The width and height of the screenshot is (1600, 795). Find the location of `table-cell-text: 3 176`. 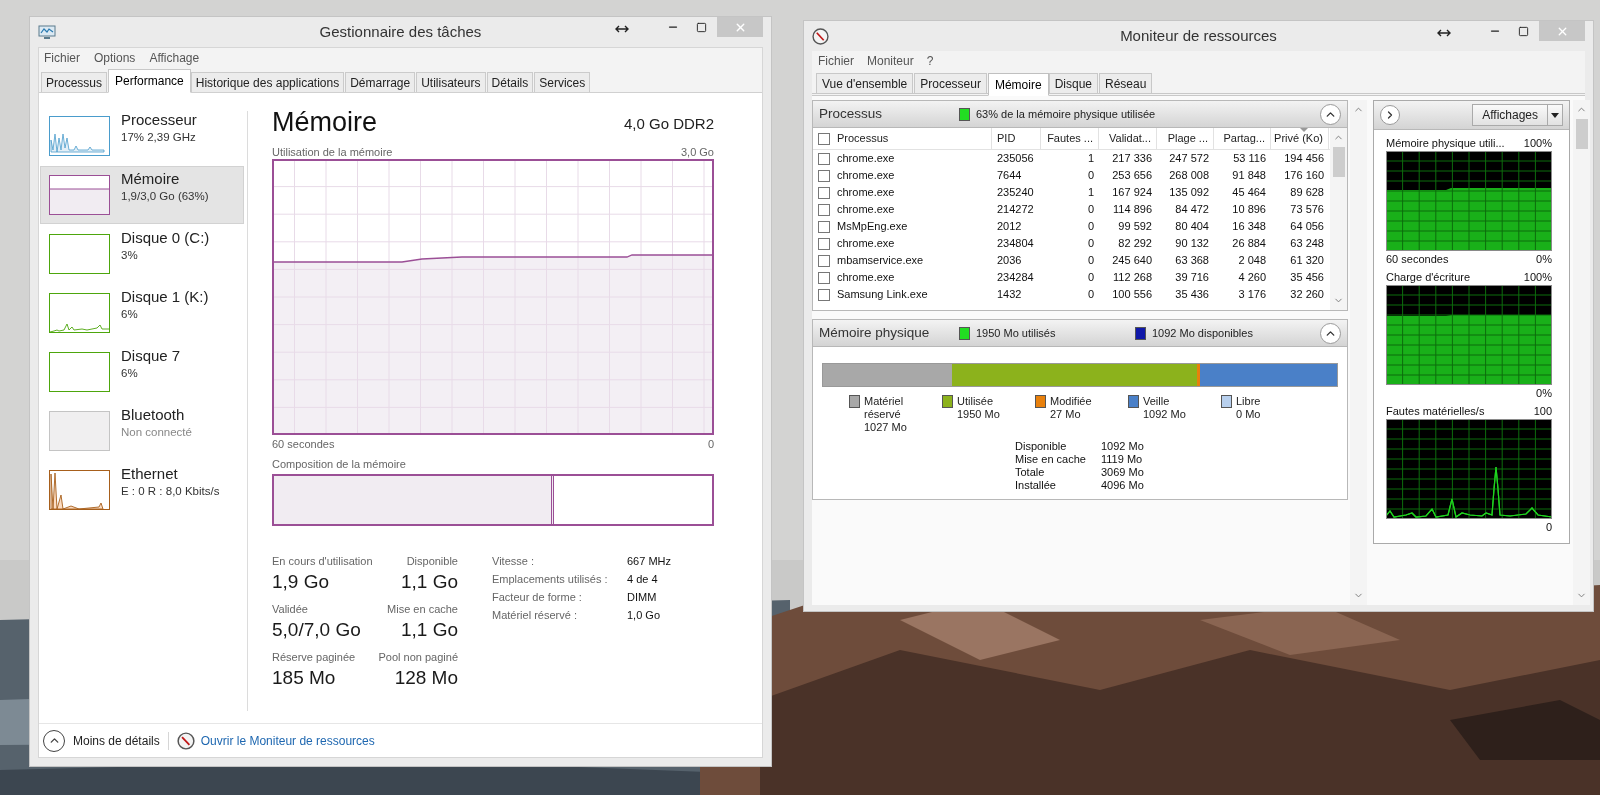

table-cell-text: 3 176 is located at coordinates (1252, 295).